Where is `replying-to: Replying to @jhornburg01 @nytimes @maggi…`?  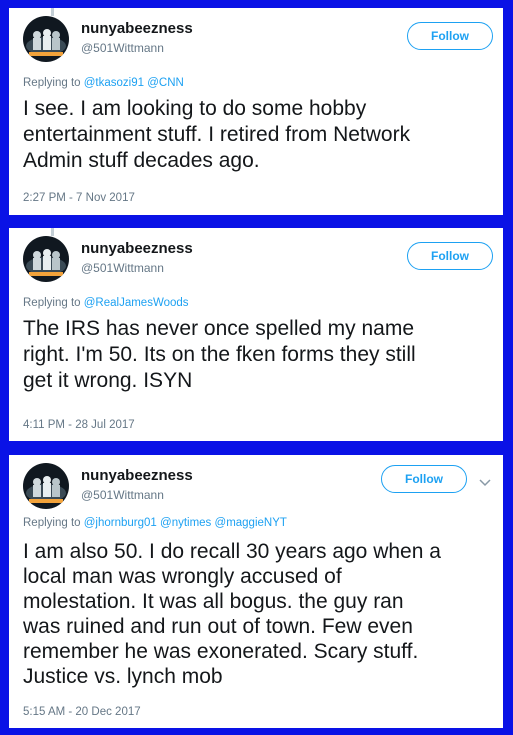
replying-to: Replying to @jhornburg01 @nytimes @maggi… is located at coordinates (155, 523).